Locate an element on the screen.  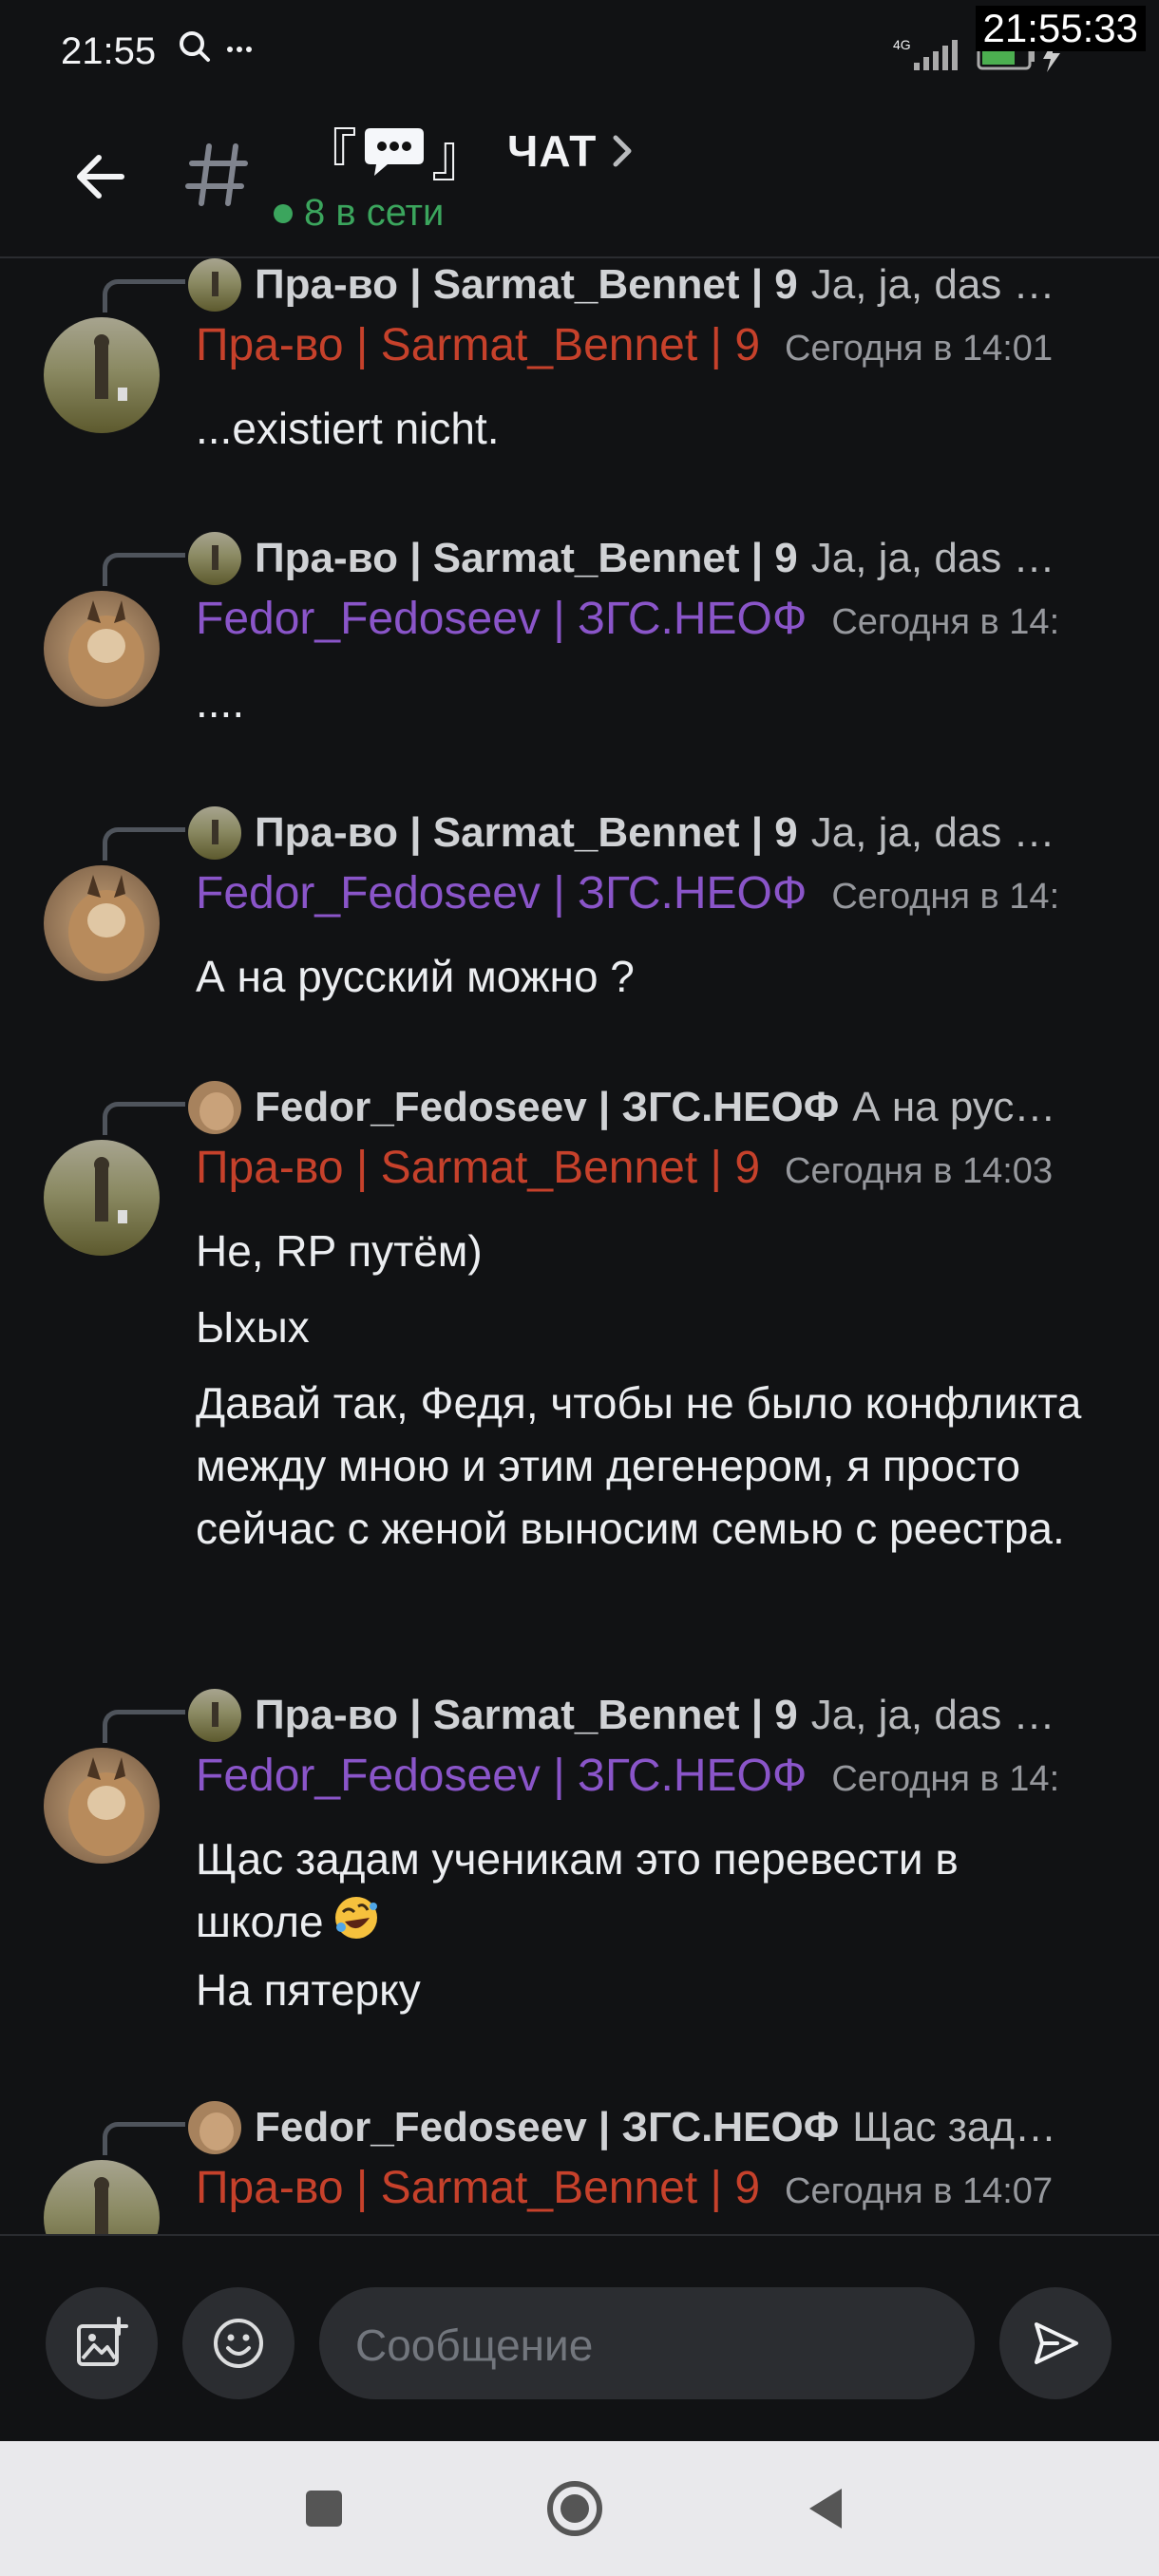
system-nav-bar is located at coordinates (579, 2508).